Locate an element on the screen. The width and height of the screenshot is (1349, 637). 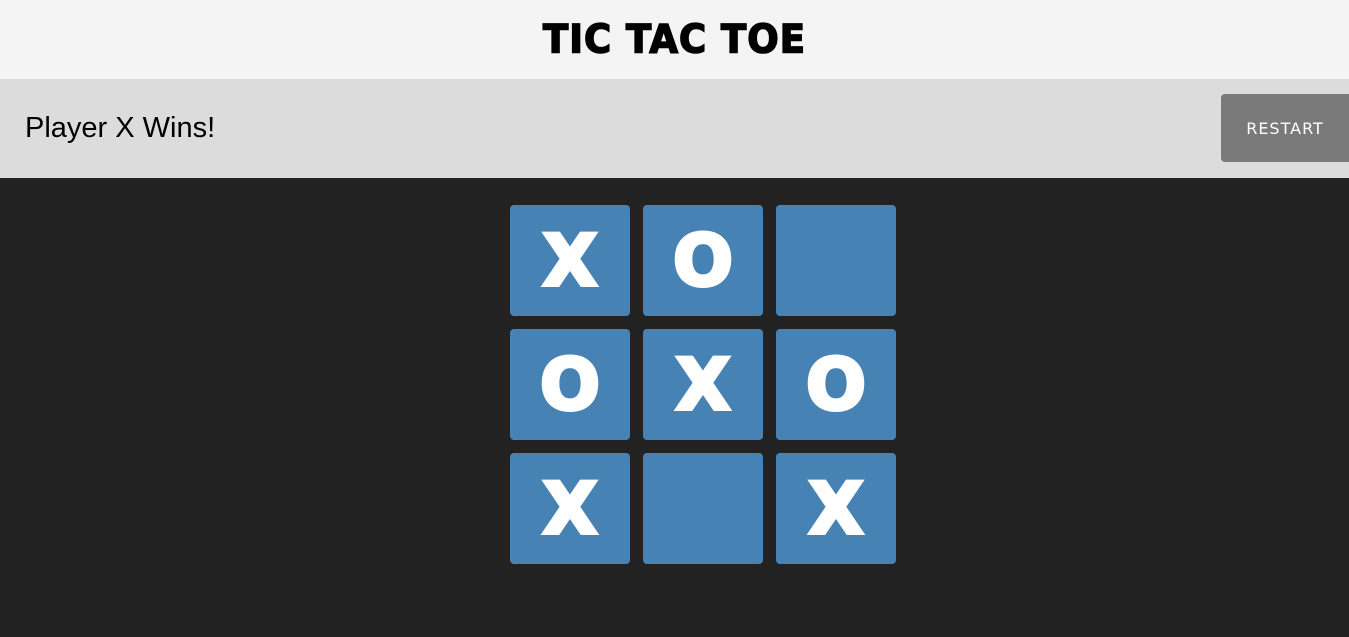
board-cell-7: X is located at coordinates (570, 508).